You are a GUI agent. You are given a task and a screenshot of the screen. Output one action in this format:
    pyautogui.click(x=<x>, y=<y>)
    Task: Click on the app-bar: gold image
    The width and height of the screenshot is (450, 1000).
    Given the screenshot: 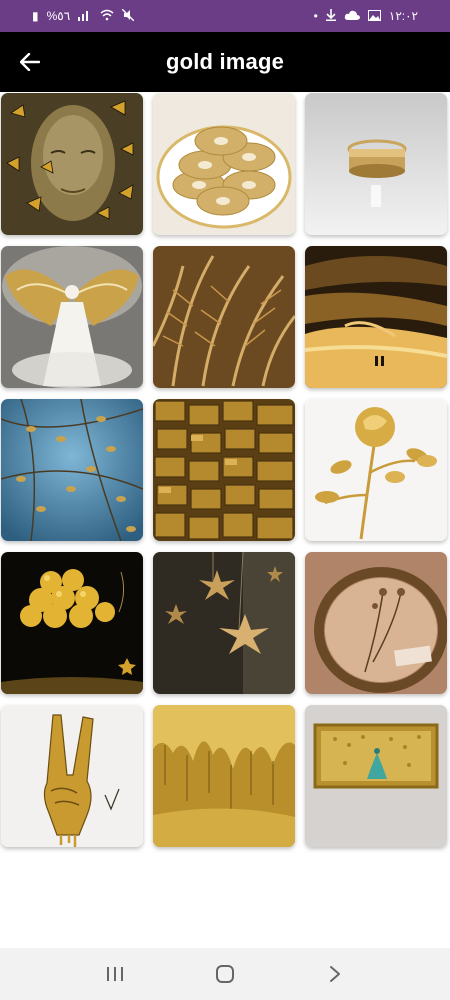 What is the action you would take?
    pyautogui.click(x=225, y=62)
    